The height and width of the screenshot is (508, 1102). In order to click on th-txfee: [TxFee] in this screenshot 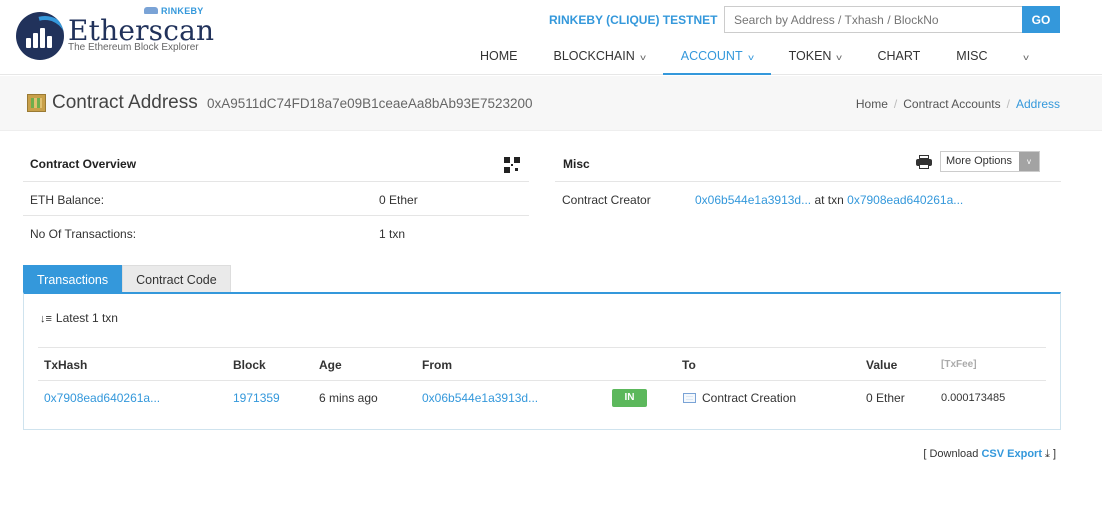, I will do `click(959, 364)`.